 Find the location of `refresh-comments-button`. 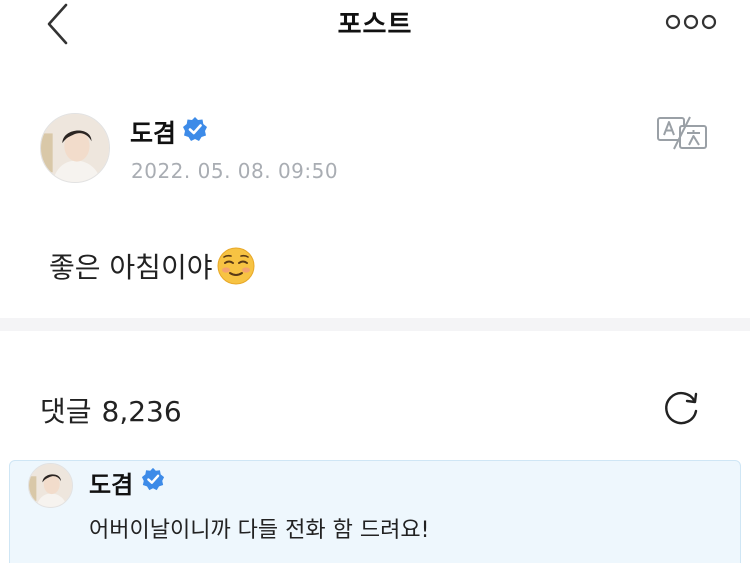

refresh-comments-button is located at coordinates (682, 408).